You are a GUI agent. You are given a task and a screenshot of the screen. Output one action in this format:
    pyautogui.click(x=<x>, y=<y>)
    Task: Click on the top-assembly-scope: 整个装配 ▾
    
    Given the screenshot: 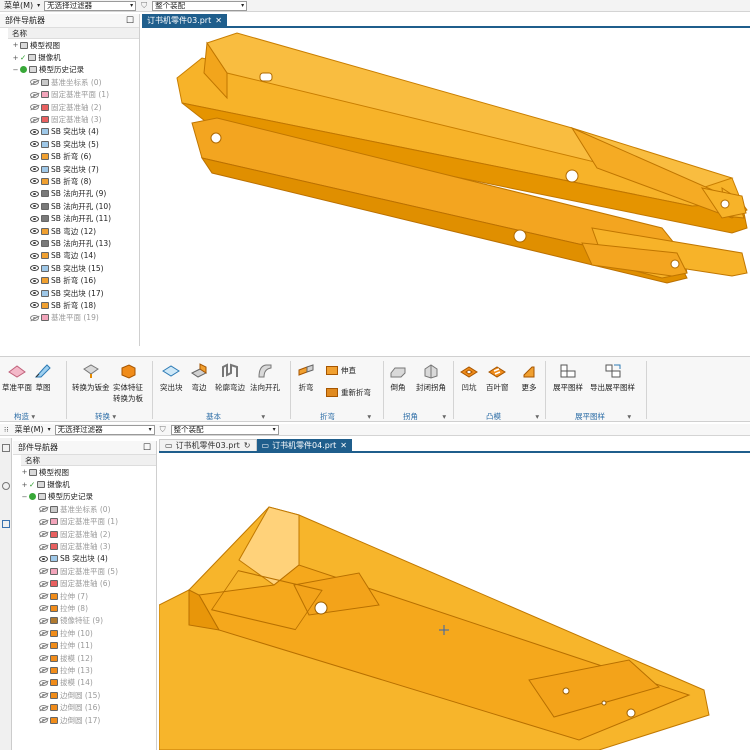 What is the action you would take?
    pyautogui.click(x=200, y=5)
    